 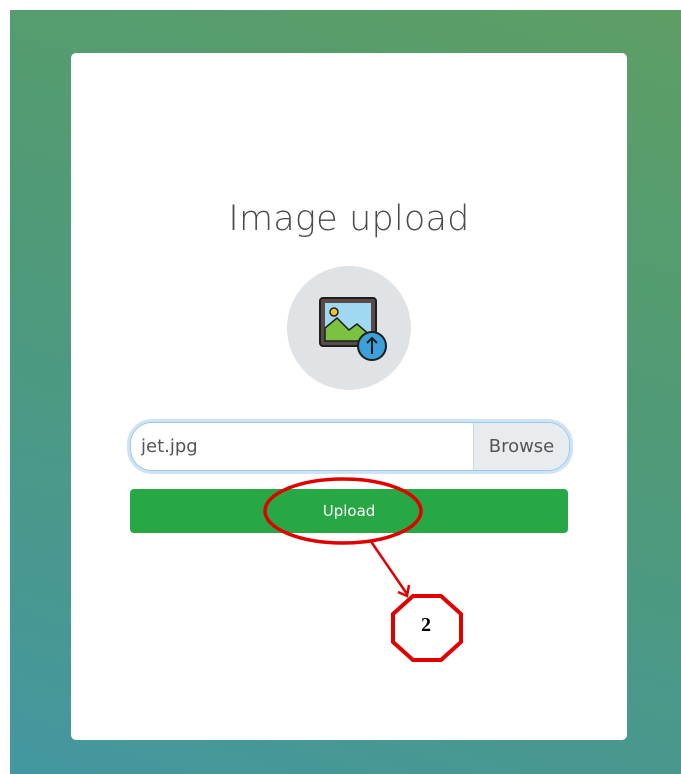 What do you see at coordinates (521, 446) in the screenshot?
I see `browse-button: Browse` at bounding box center [521, 446].